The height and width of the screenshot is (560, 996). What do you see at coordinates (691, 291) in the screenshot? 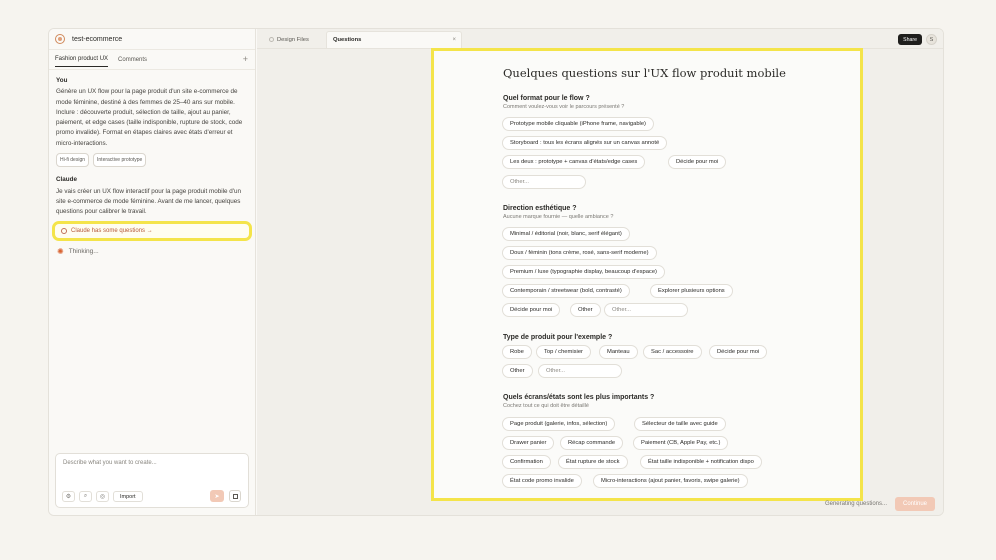
I see `option-explore: Explorer plusieurs options` at bounding box center [691, 291].